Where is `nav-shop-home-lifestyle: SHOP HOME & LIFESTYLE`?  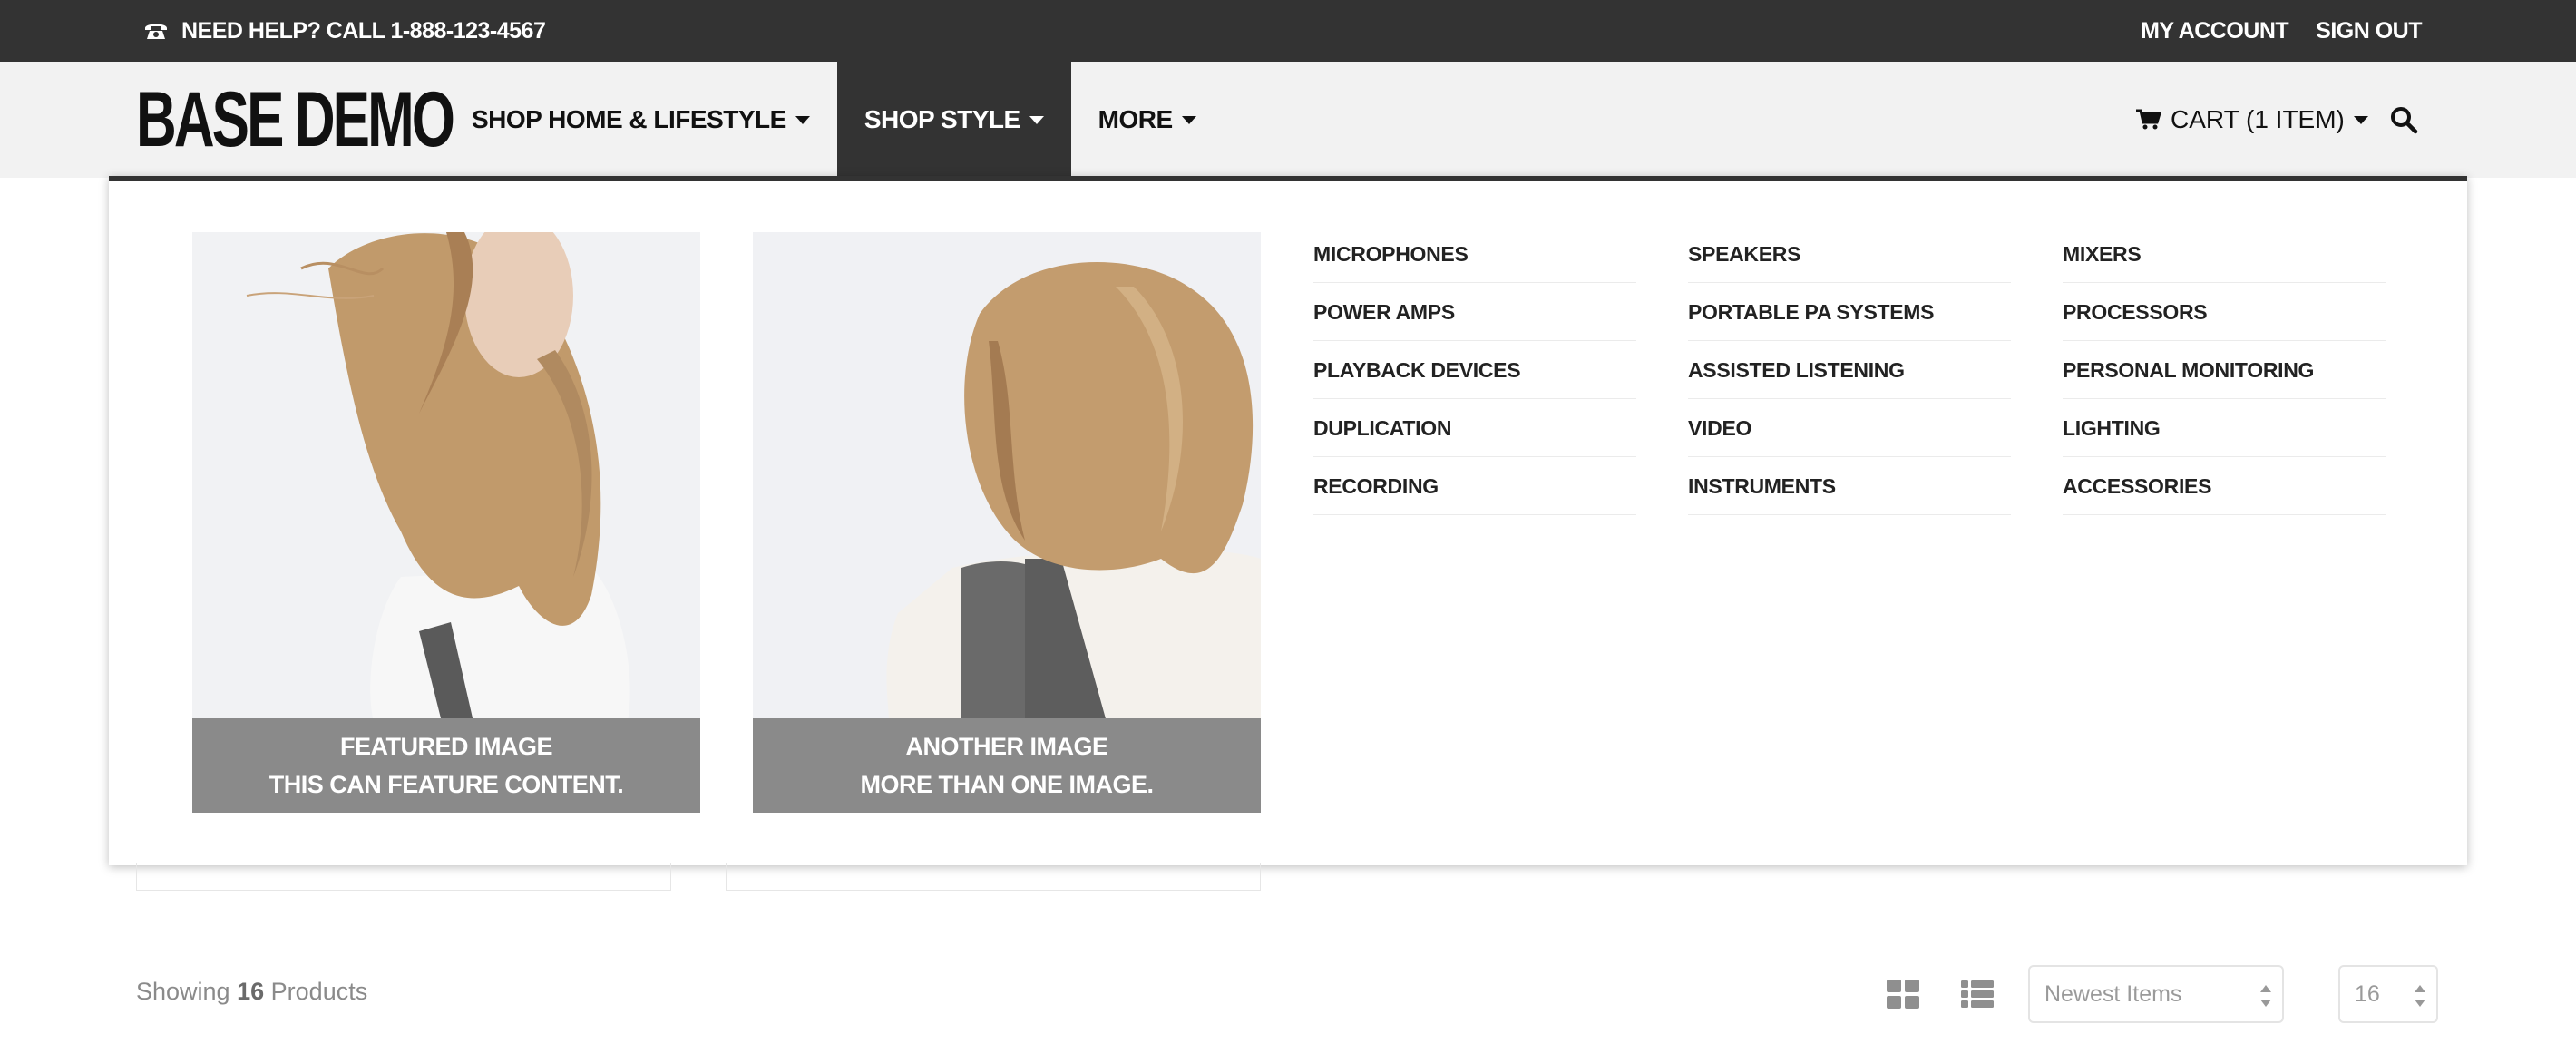 nav-shop-home-lifestyle: SHOP HOME & LIFESTYLE is located at coordinates (640, 120).